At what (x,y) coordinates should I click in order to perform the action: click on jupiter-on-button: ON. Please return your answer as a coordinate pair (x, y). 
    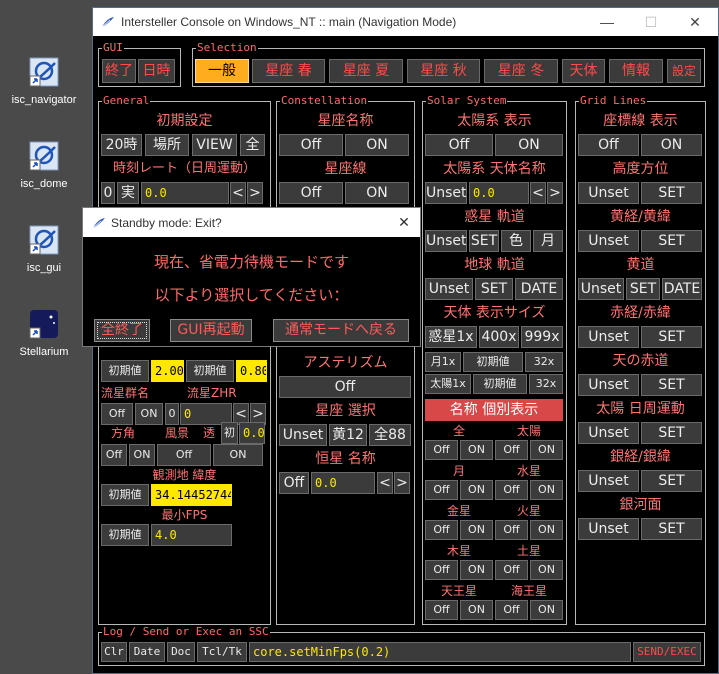
    Looking at the image, I should click on (476, 570).